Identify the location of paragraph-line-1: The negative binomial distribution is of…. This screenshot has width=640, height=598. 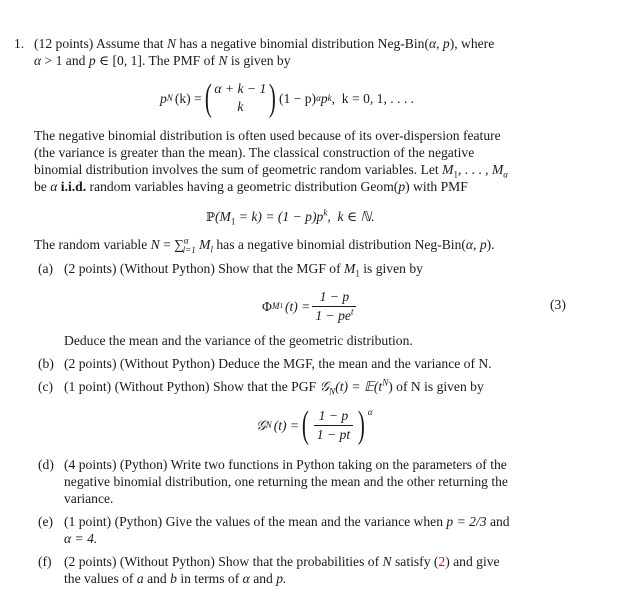
(267, 135).